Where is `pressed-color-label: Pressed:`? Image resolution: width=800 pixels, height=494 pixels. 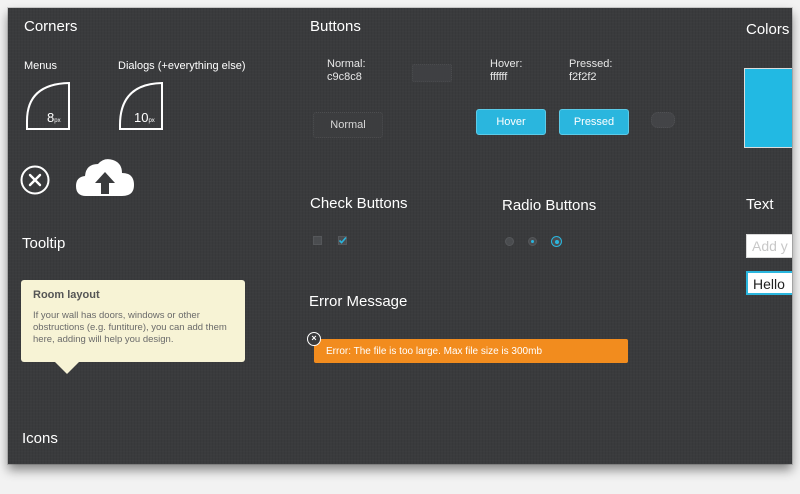
pressed-color-label: Pressed: is located at coordinates (591, 64).